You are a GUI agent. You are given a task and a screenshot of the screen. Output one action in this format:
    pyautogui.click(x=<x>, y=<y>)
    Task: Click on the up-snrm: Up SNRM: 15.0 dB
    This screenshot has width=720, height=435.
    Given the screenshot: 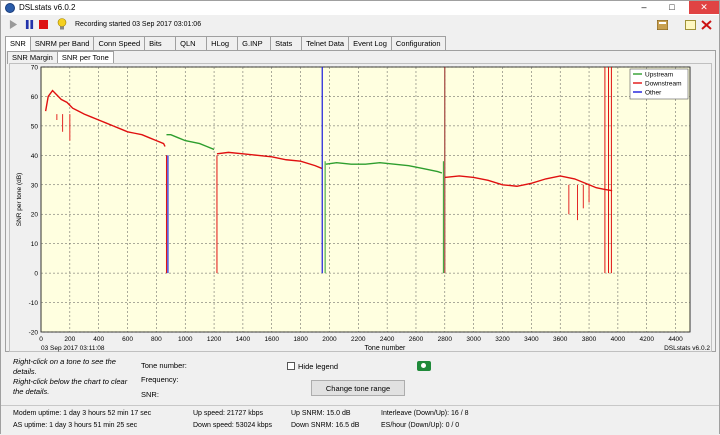 What is the action you would take?
    pyautogui.click(x=321, y=413)
    